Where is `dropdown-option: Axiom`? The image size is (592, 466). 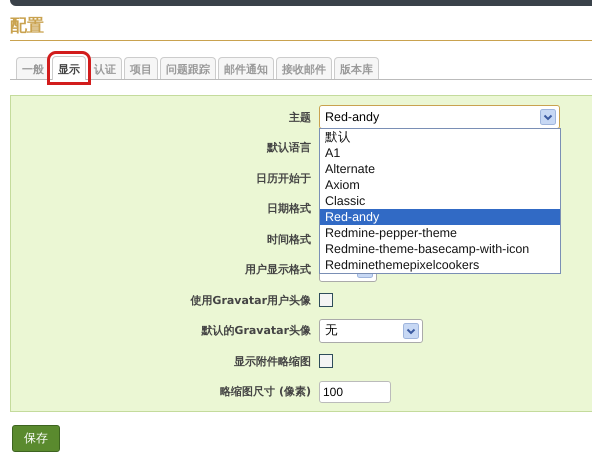
dropdown-option: Axiom is located at coordinates (440, 185).